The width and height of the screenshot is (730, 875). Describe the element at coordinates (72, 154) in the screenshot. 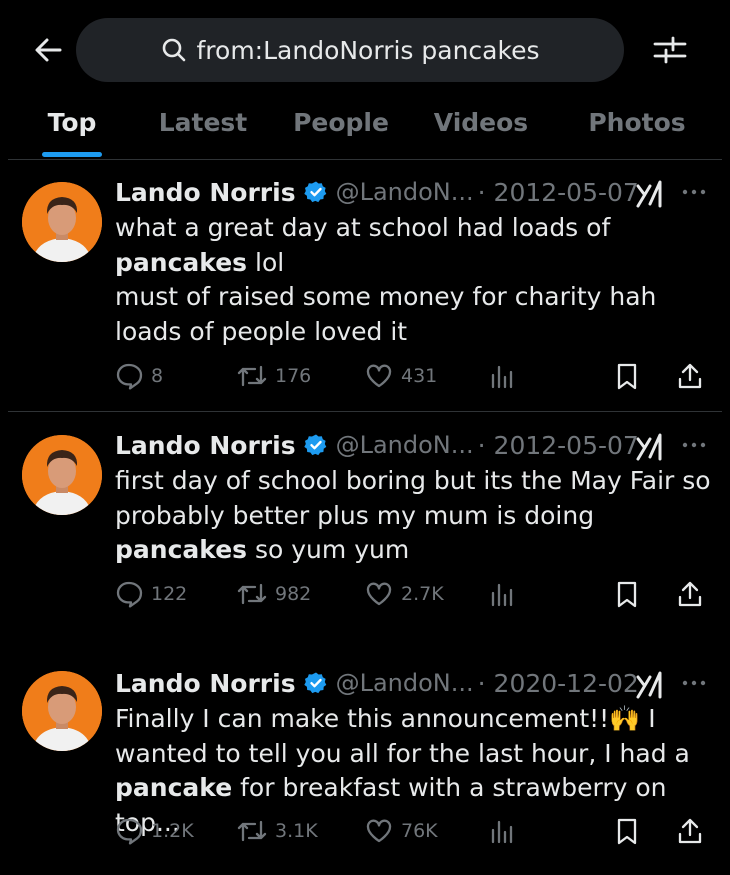

I see `active-tab-indicator` at that location.